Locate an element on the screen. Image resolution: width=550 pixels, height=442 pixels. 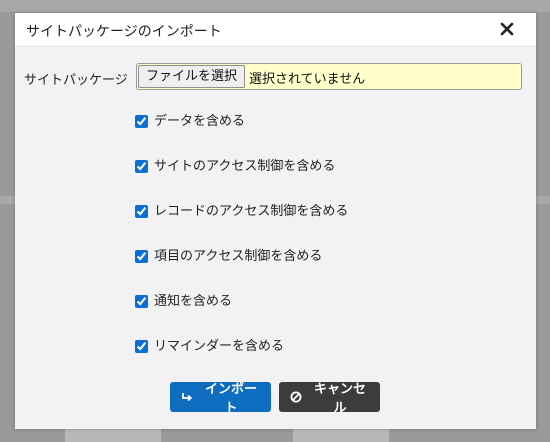
option-label: レコードのアクセス制御を含める is located at coordinates (251, 212).